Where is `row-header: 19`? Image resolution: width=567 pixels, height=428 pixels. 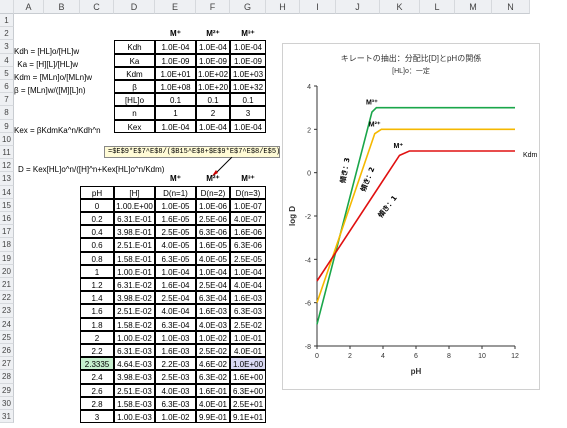
row-header: 19 is located at coordinates (7, 258).